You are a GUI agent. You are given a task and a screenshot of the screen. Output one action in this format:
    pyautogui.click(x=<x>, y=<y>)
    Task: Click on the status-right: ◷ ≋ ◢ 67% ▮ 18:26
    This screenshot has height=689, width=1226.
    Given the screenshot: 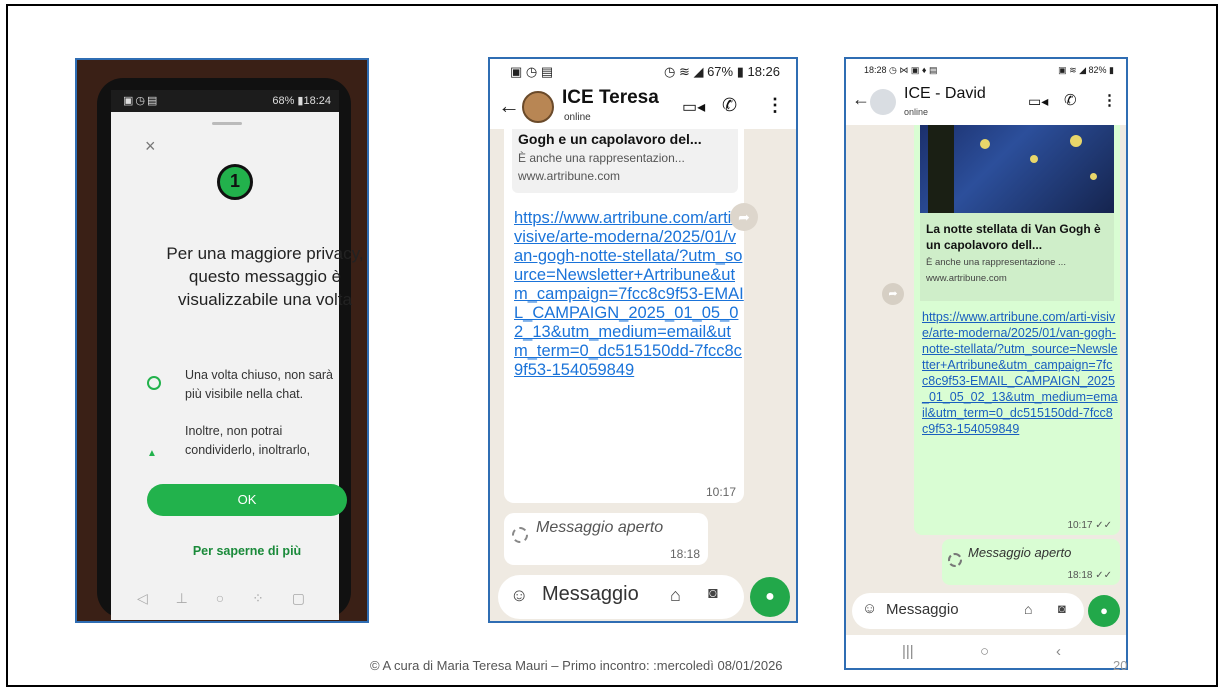 What is the action you would take?
    pyautogui.click(x=722, y=71)
    